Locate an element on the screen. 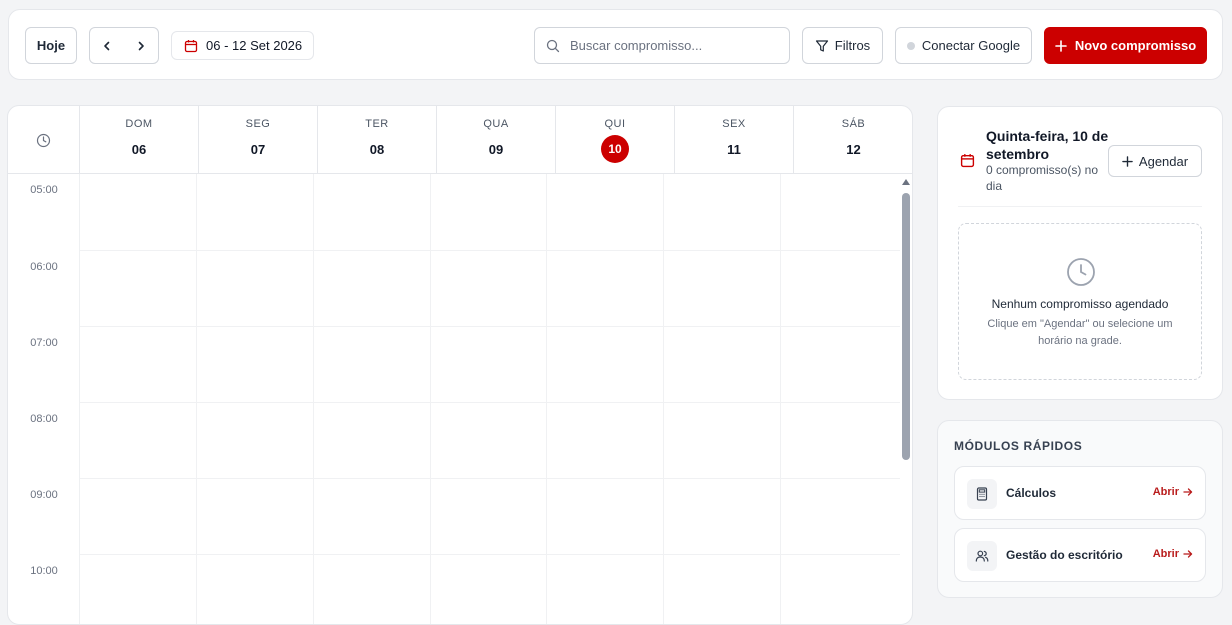 The width and height of the screenshot is (1232, 625). day-header-mon: SEG 07 is located at coordinates (258, 140).